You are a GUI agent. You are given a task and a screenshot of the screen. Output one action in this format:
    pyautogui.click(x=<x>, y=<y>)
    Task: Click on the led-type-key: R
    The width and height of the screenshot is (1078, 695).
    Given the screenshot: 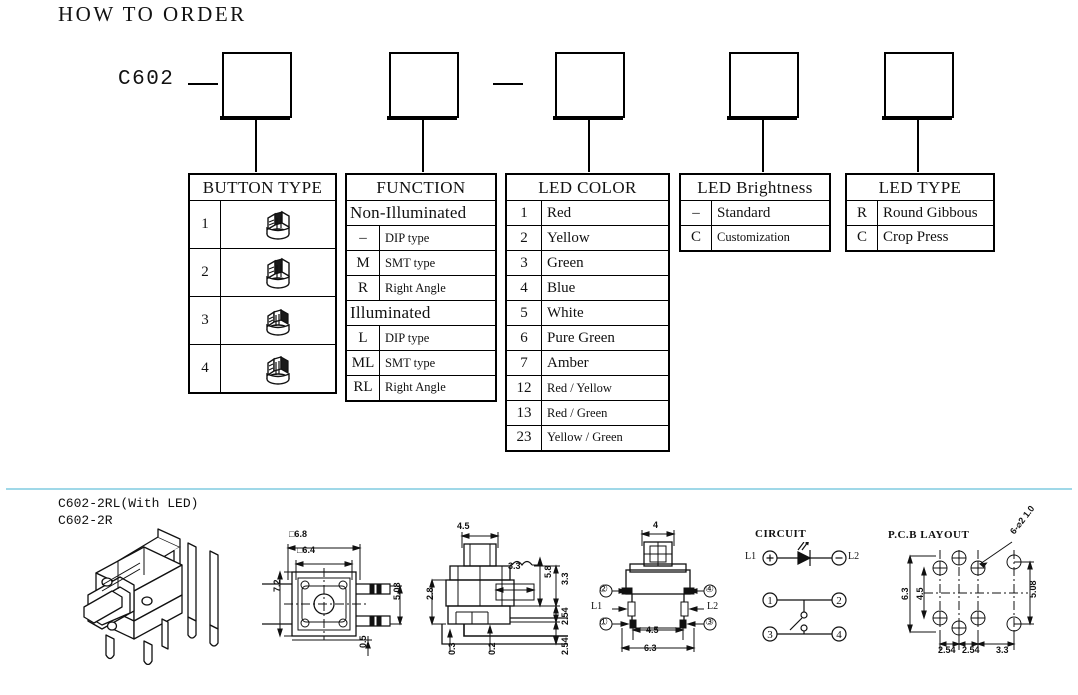 What is the action you would take?
    pyautogui.click(x=861, y=213)
    